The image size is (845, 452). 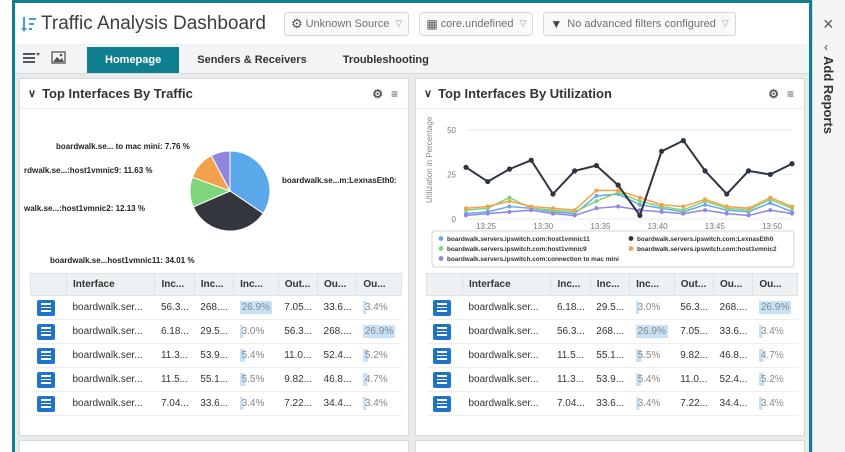 What do you see at coordinates (251, 60) in the screenshot?
I see `tab-senders-receivers: Senders & Receivers` at bounding box center [251, 60].